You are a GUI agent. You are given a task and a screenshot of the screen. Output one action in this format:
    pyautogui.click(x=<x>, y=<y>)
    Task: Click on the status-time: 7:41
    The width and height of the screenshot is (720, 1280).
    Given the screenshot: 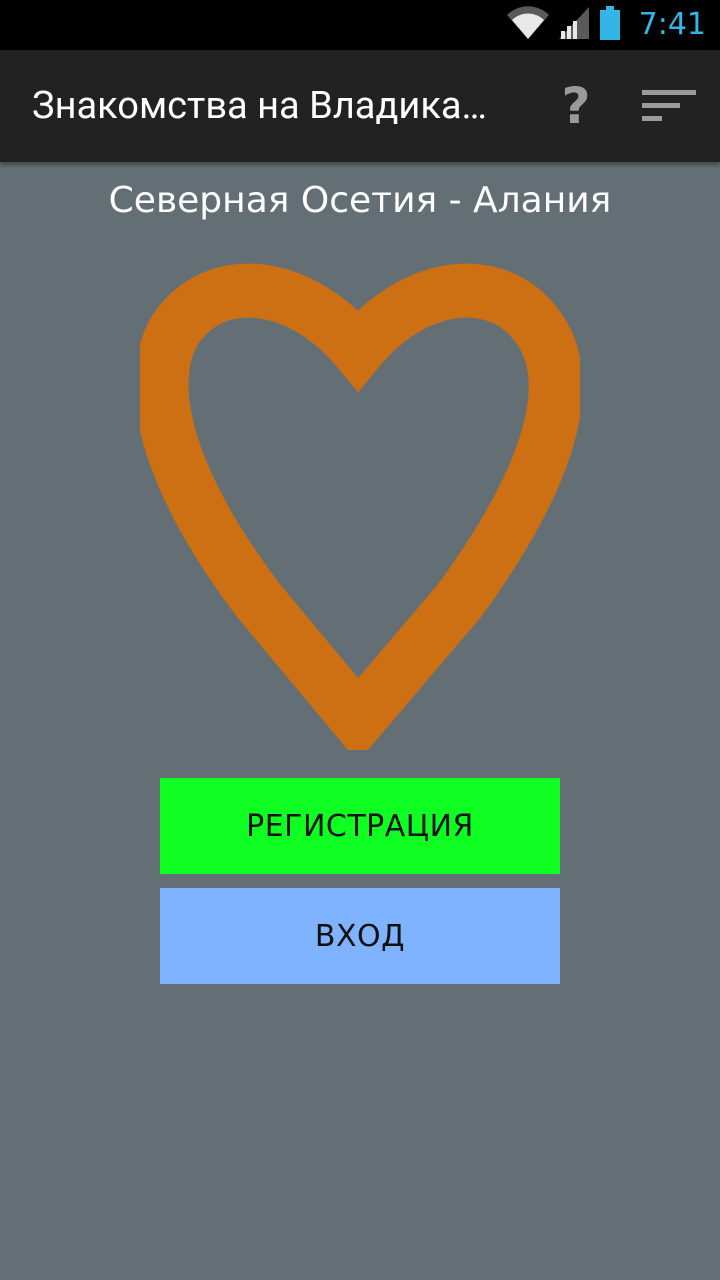 What is the action you would take?
    pyautogui.click(x=672, y=24)
    